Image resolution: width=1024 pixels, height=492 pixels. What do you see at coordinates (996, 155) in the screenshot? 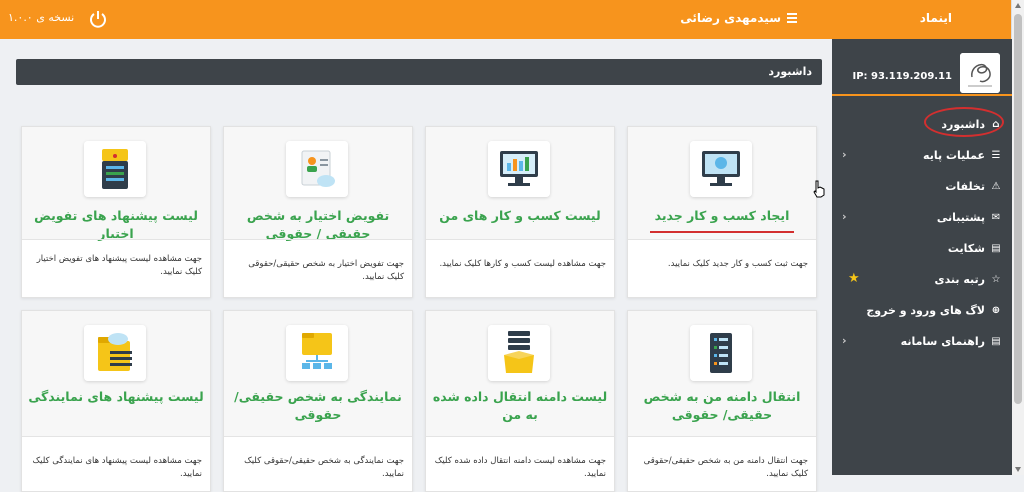
I see `list-icon: ☰` at bounding box center [996, 155].